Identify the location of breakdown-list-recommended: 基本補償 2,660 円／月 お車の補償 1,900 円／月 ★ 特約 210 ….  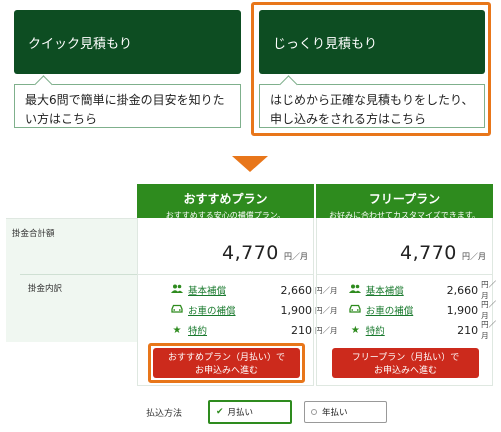
(254, 310).